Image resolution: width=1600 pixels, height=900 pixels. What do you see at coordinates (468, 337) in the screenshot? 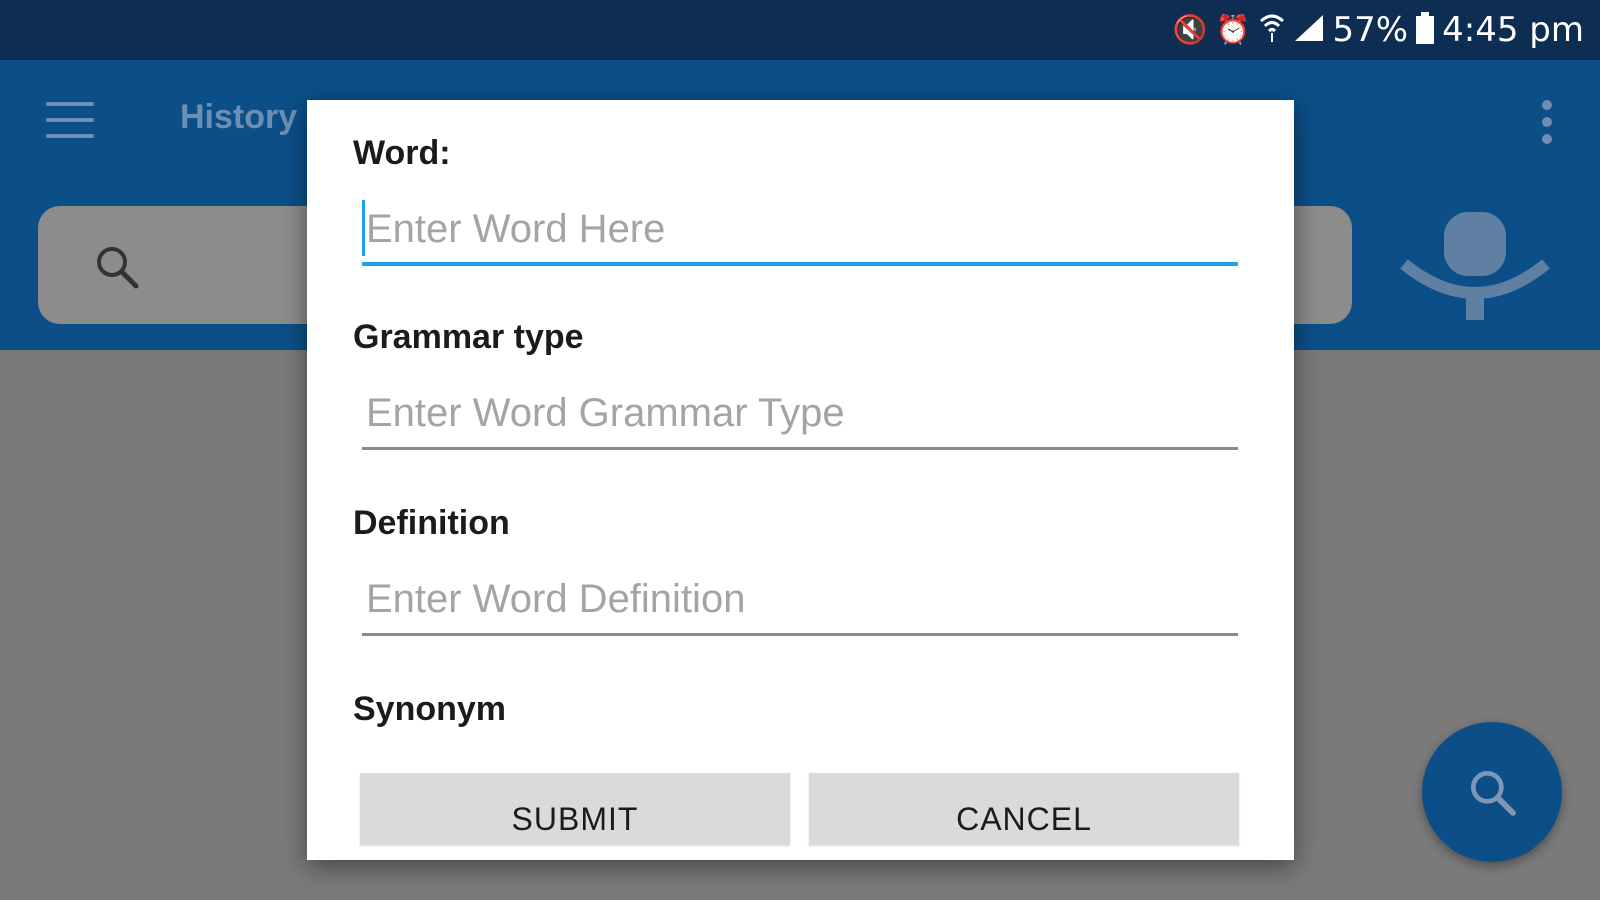
I see `grammar-type-label: Grammar type` at bounding box center [468, 337].